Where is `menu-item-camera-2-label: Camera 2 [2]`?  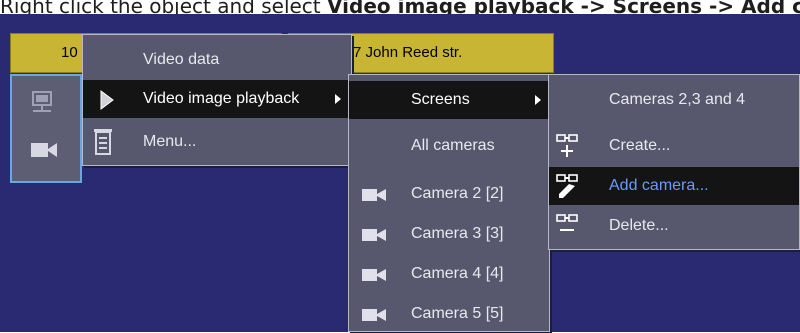 menu-item-camera-2-label: Camera 2 [2] is located at coordinates (457, 193).